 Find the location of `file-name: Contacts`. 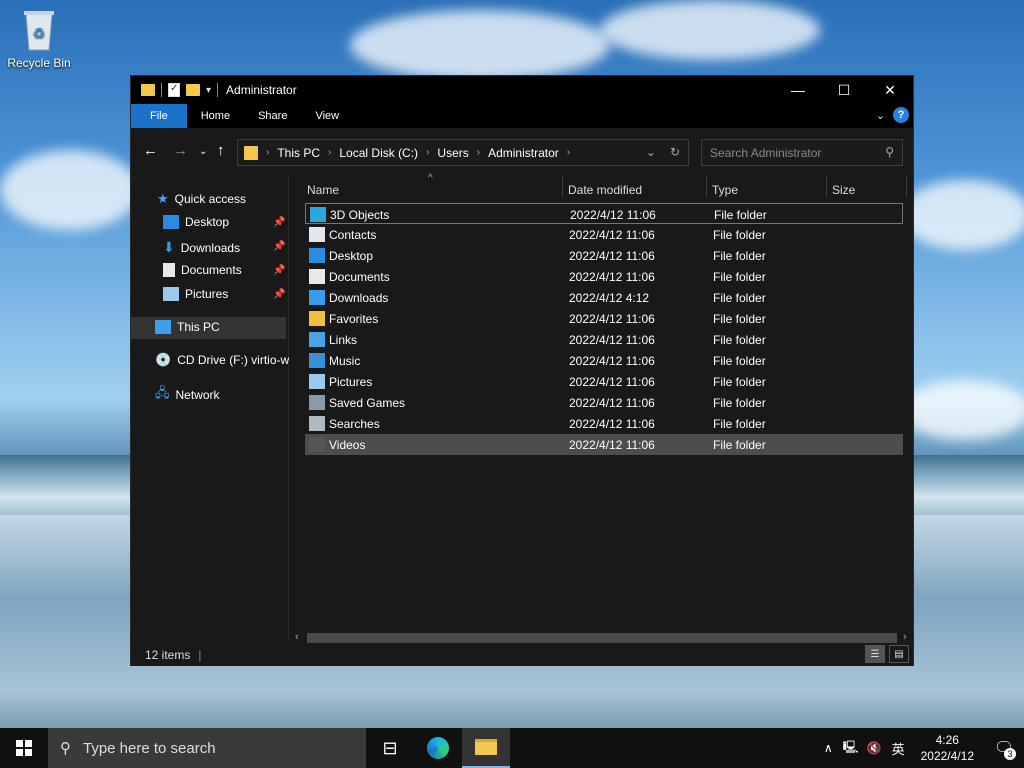

file-name: Contacts is located at coordinates (353, 235).